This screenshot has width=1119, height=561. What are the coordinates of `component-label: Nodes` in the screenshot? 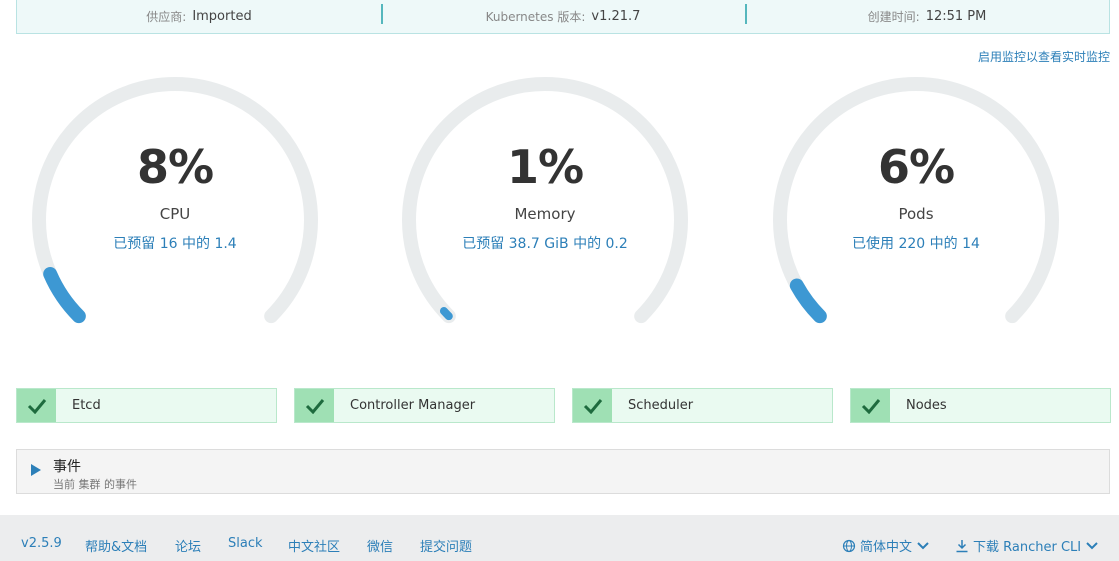 It's located at (926, 405).